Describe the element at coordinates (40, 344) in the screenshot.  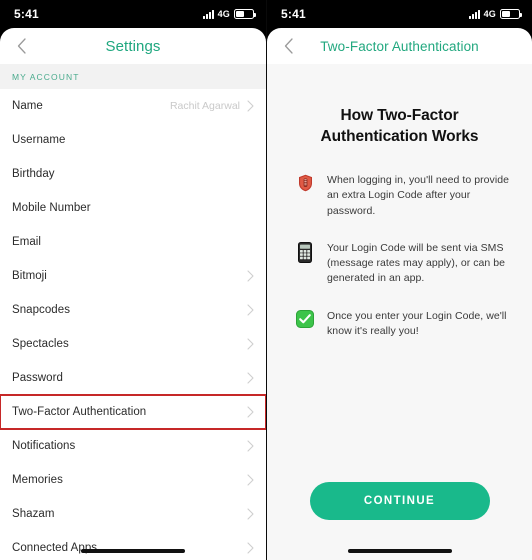
I see `row-label: Spectacles` at that location.